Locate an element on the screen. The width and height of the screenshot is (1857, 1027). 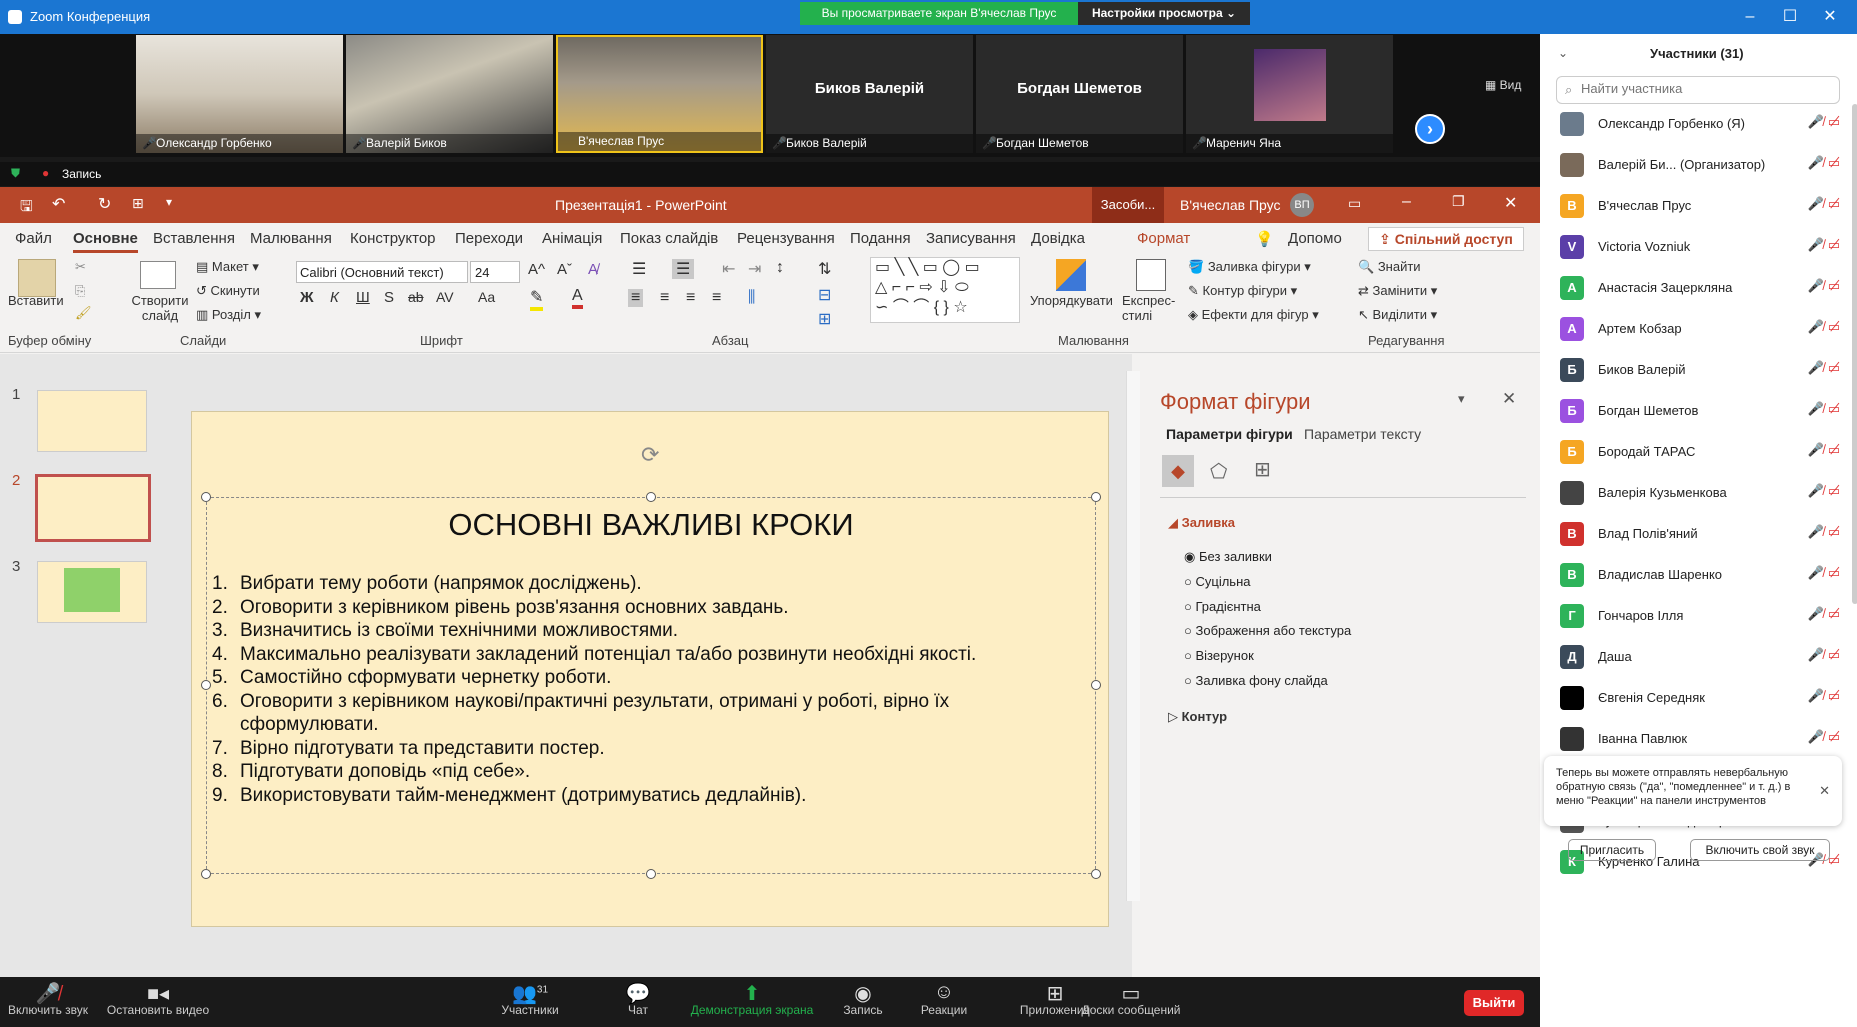
customize-icon: ▾ is located at coordinates (169, 202).